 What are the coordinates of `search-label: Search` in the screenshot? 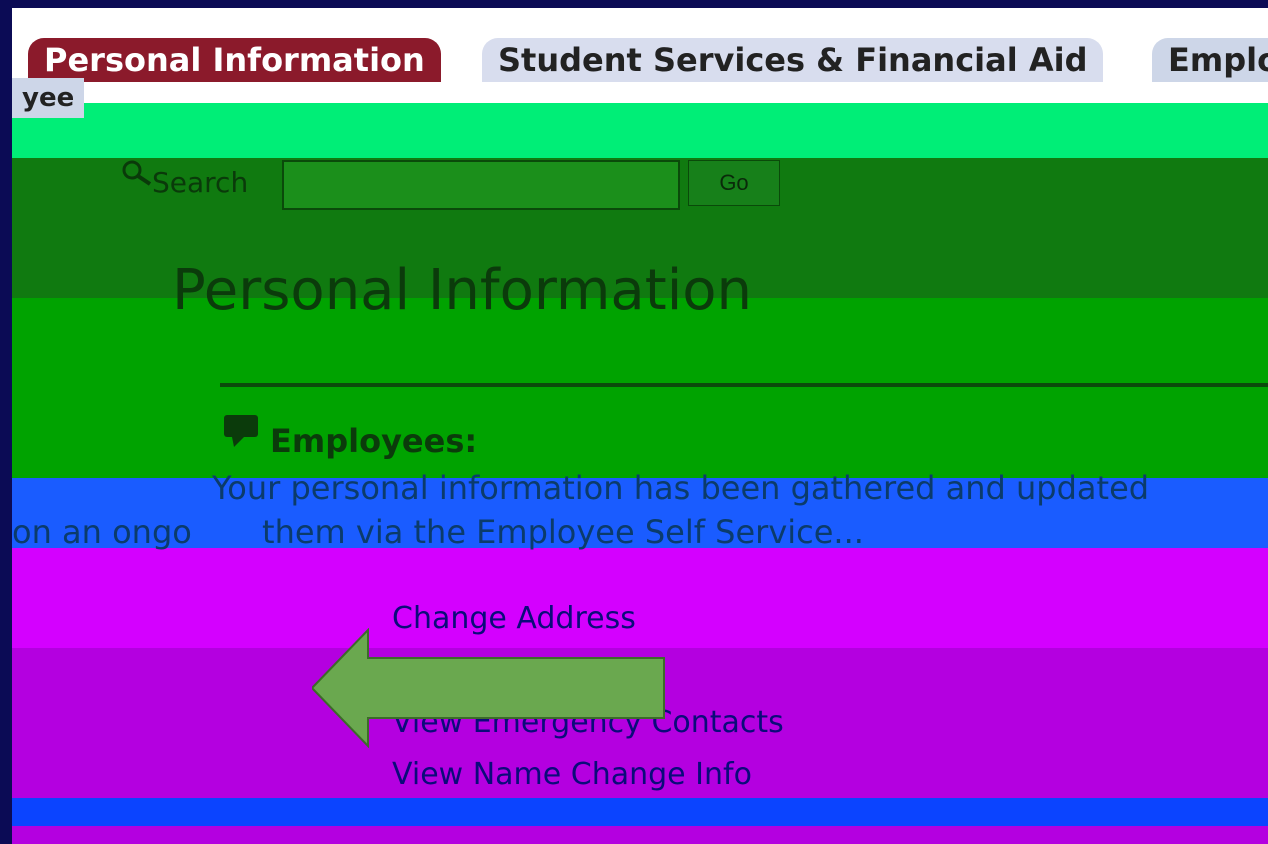 It's located at (200, 182).